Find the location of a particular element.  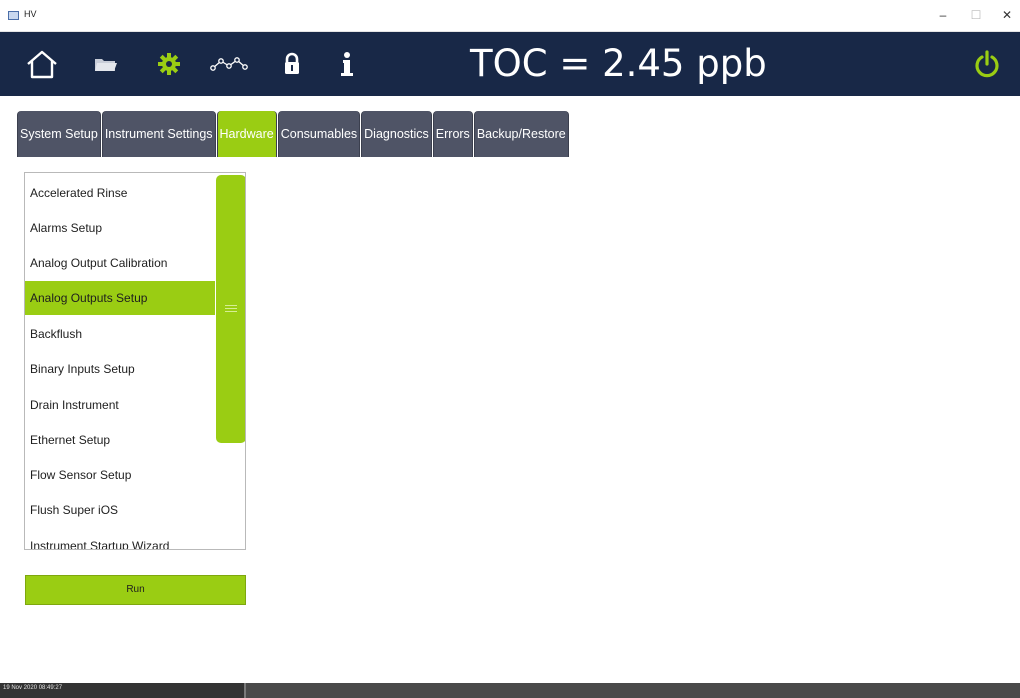

home-icon is located at coordinates (42, 64).